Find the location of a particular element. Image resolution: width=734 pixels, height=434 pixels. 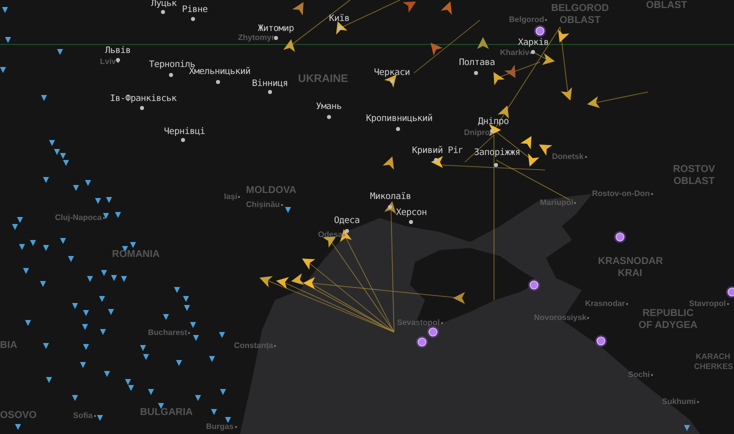

region-label: BULGARIA is located at coordinates (166, 413).